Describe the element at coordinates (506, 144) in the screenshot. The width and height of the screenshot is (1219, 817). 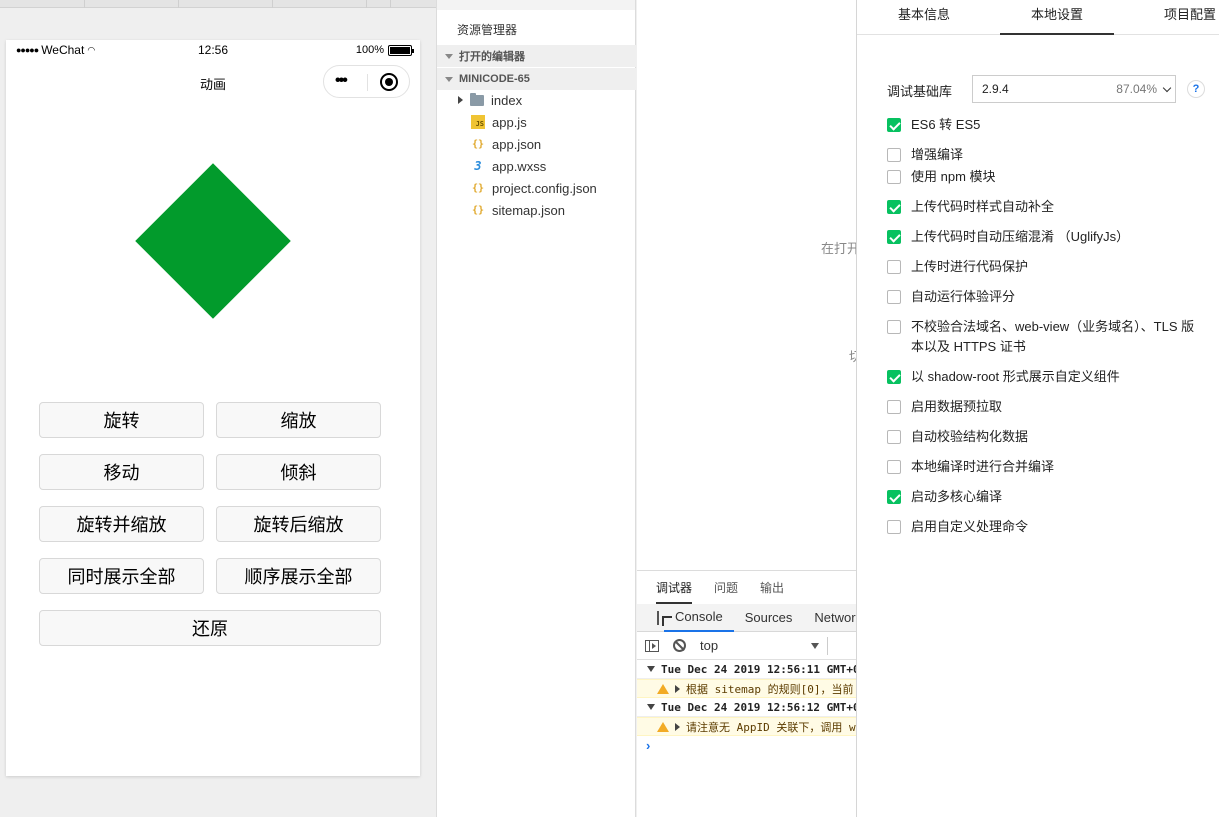
I see `tree-item-app-json: {} app.json` at that location.